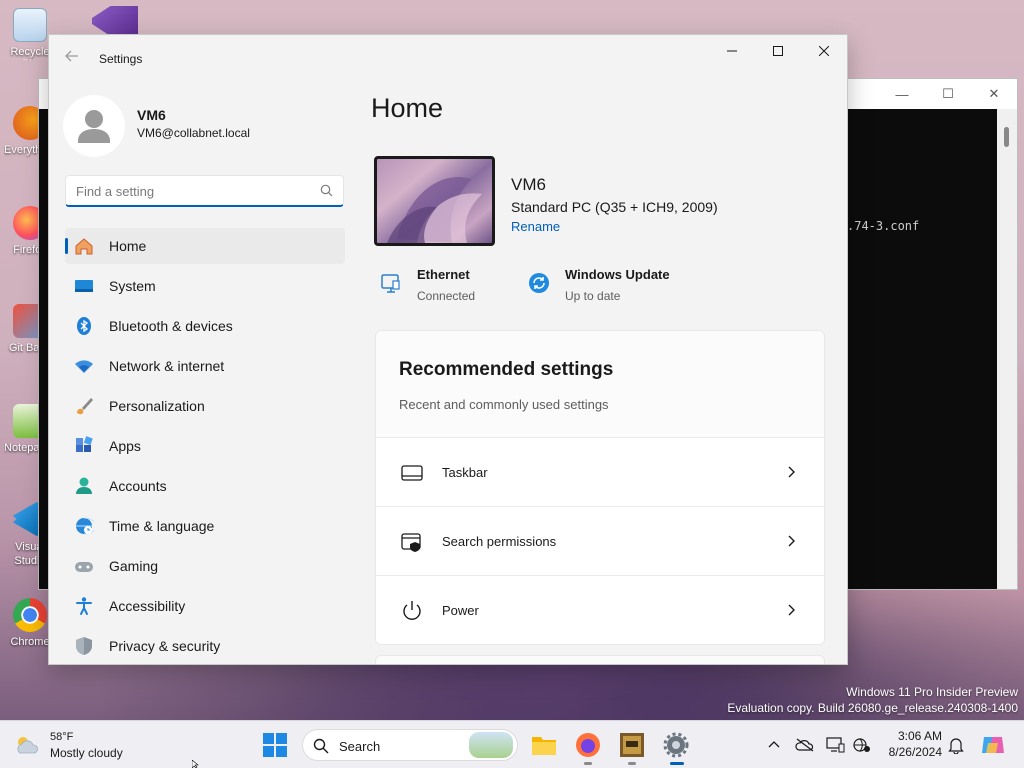  I want to click on console-scrollbar-thumb, so click(1006, 137).